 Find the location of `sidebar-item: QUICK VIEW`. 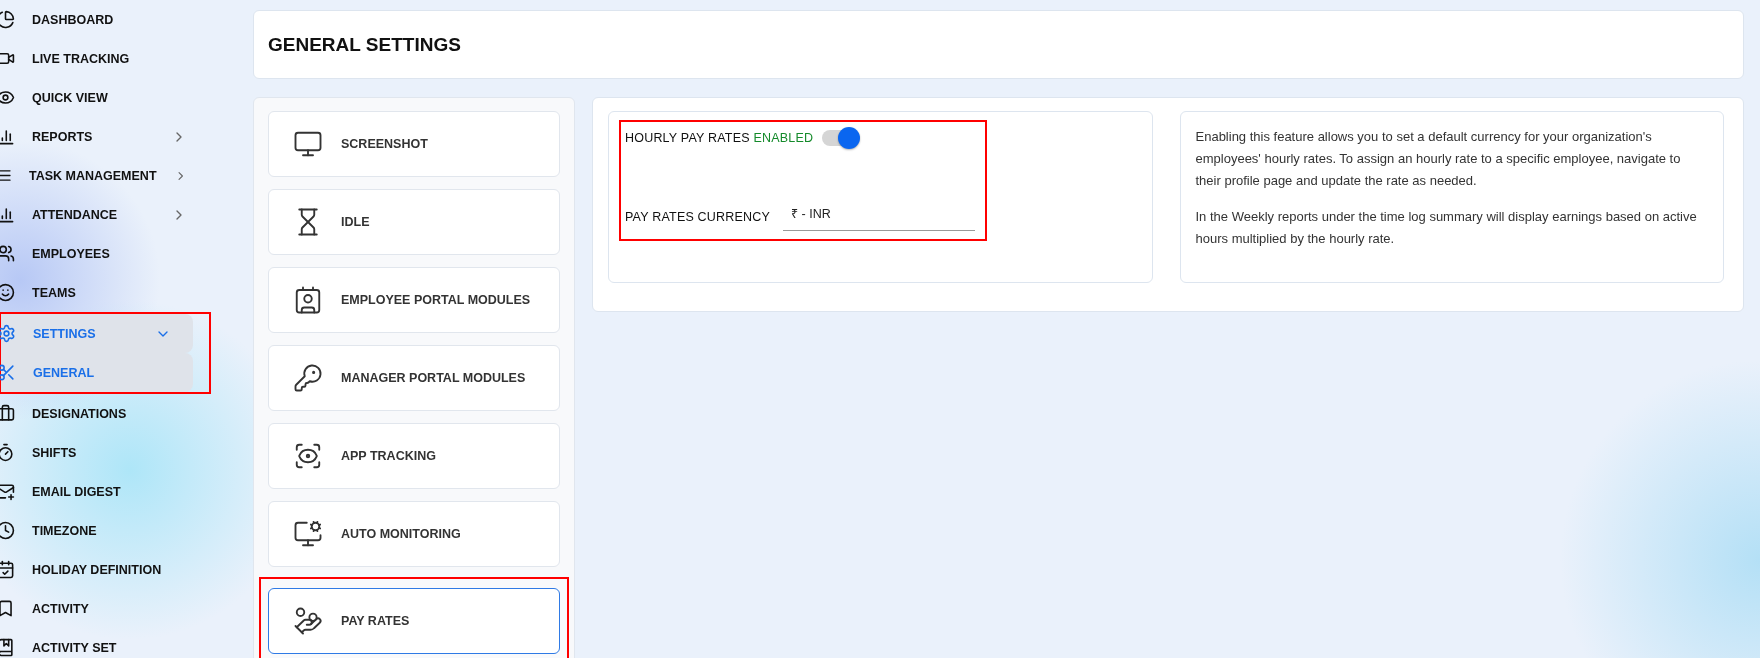

sidebar-item: QUICK VIEW is located at coordinates (104, 97).